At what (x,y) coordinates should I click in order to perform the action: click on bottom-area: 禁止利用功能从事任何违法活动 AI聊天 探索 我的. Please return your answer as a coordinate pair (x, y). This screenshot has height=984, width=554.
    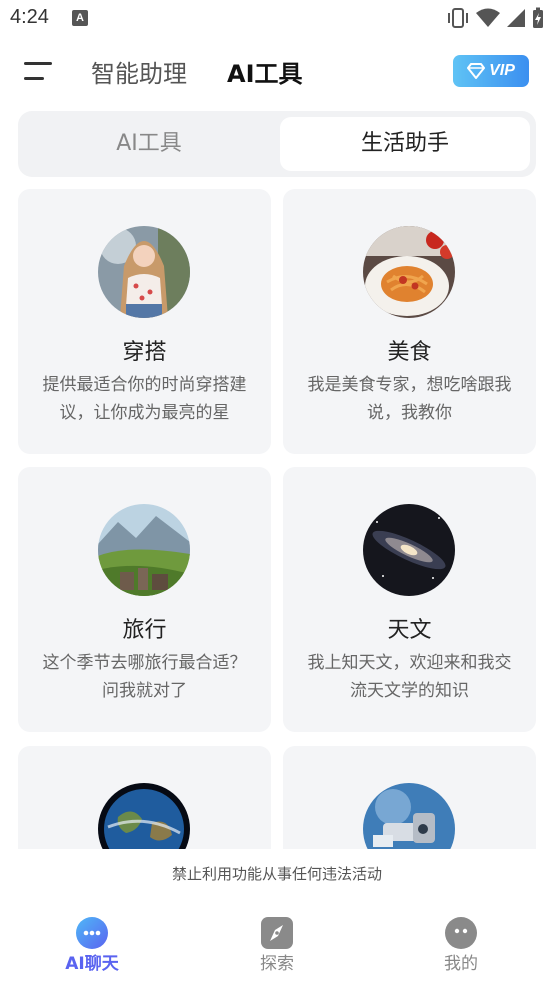
    Looking at the image, I should click on (277, 916).